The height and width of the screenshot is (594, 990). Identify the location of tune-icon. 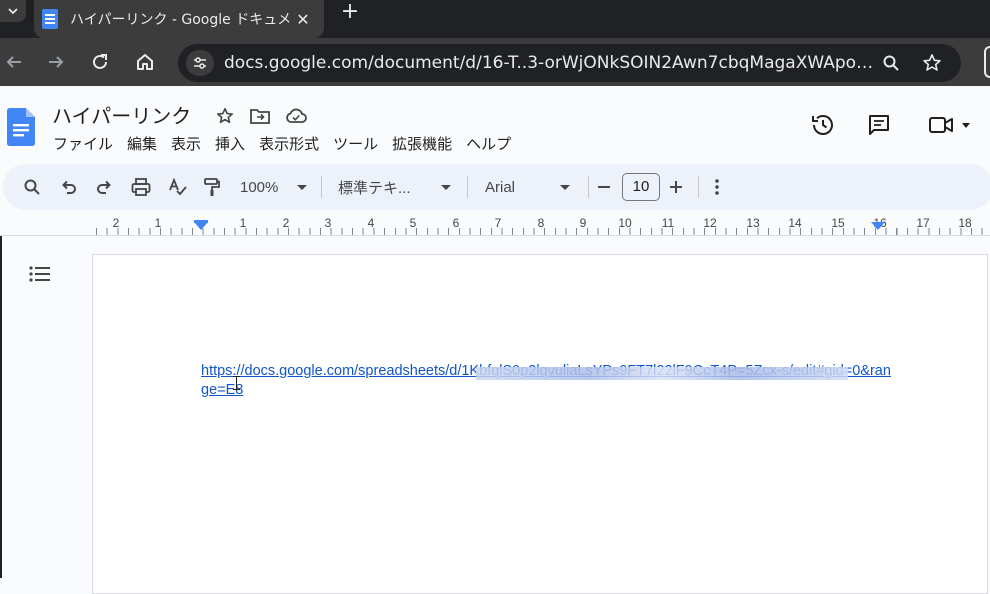
(200, 63).